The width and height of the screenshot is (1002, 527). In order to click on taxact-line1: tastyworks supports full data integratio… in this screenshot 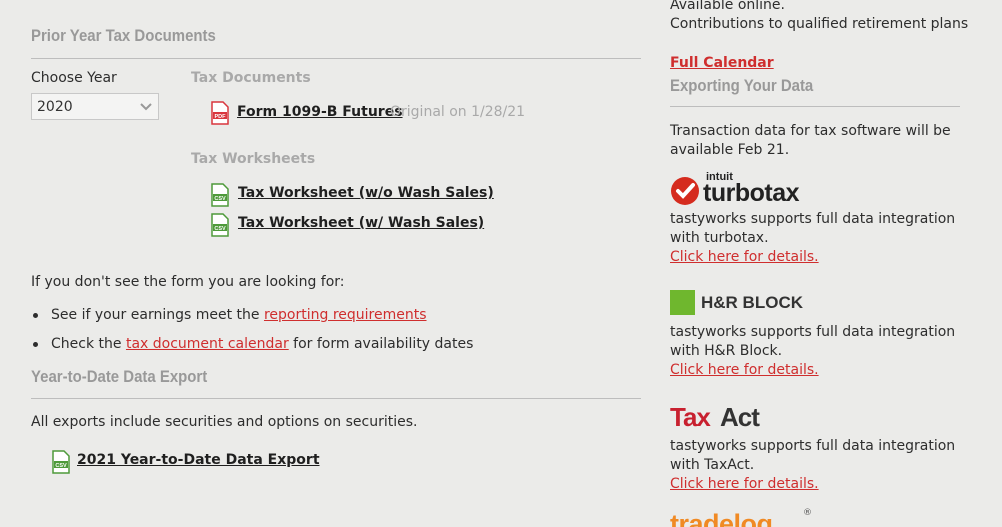, I will do `click(813, 446)`.